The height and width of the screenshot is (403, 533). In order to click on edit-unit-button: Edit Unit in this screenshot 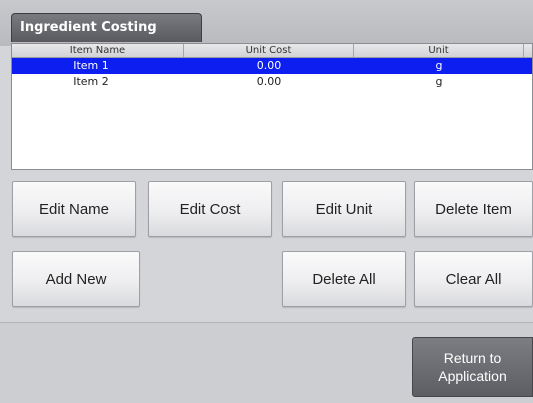, I will do `click(344, 209)`.